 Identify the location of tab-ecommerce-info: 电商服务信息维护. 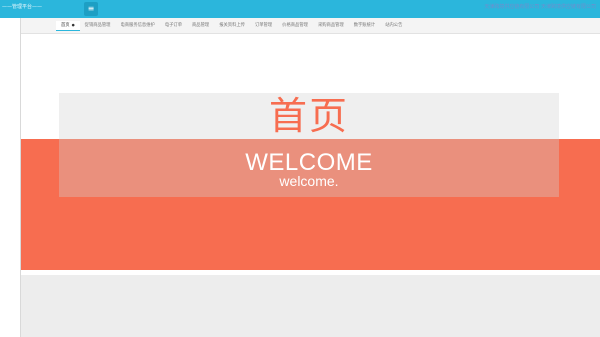
(137, 26).